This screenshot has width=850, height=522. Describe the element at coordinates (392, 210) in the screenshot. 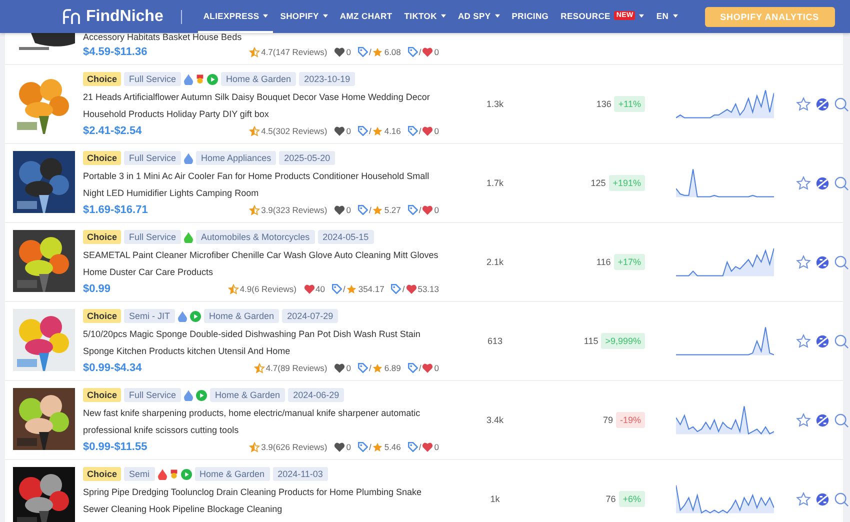

I see `star-value: 5.27` at that location.